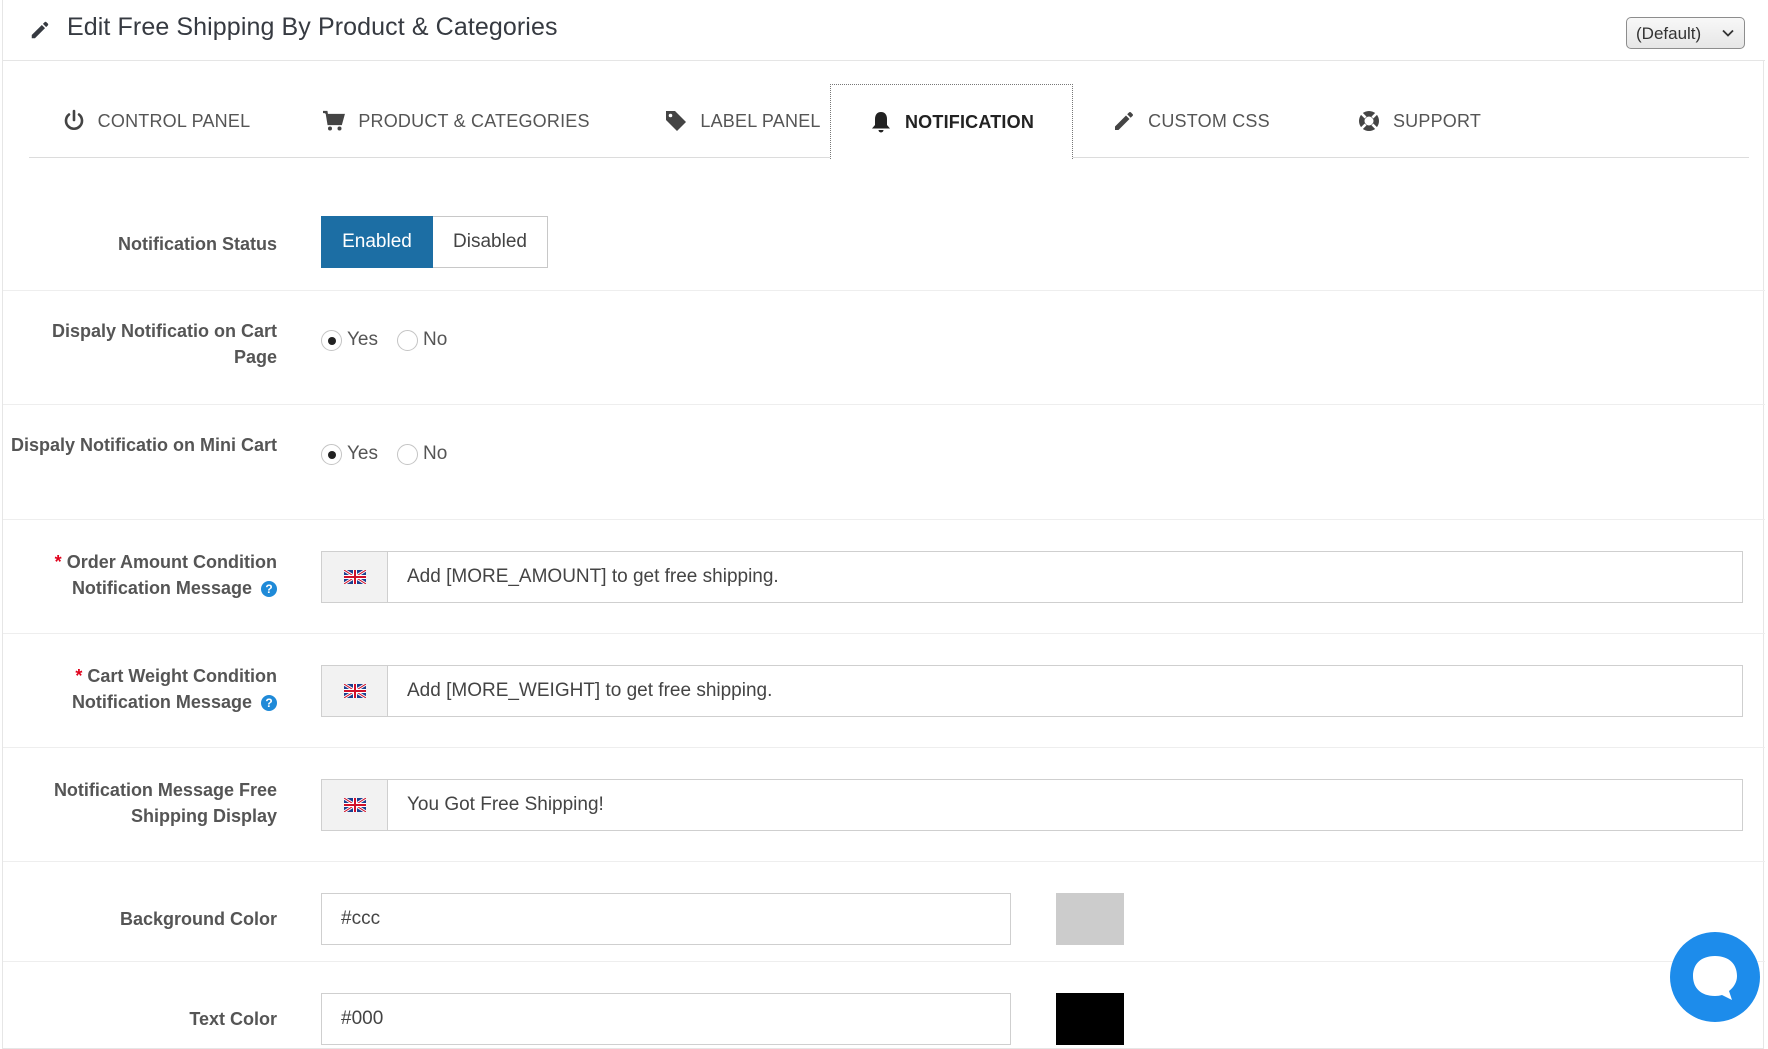 Image resolution: width=1768 pixels, height=1049 pixels. Describe the element at coordinates (393, 454) in the screenshot. I see `mini-cart-radios: Yes No` at that location.